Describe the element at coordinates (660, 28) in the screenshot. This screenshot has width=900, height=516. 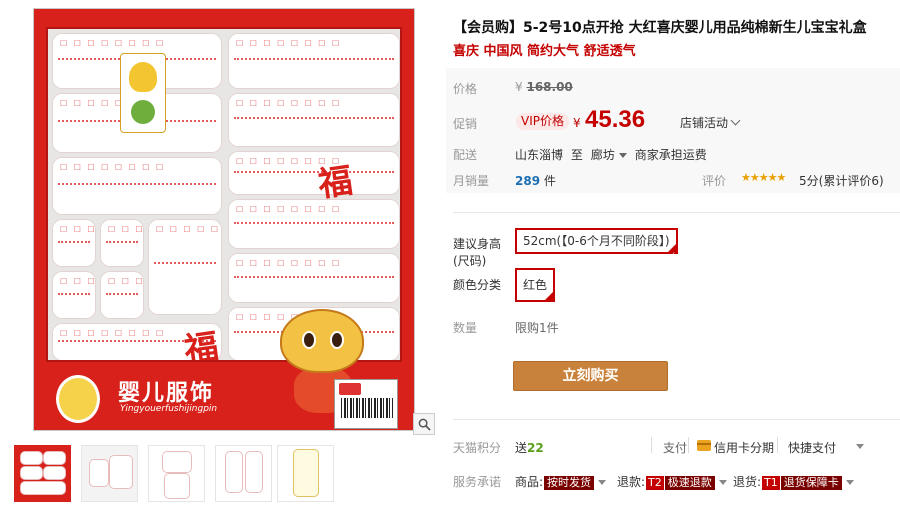
I see `product-title: 【会员购】5-2号10点开抢 大红喜庆婴儿用品纯棉新生儿宝宝礼盒` at that location.